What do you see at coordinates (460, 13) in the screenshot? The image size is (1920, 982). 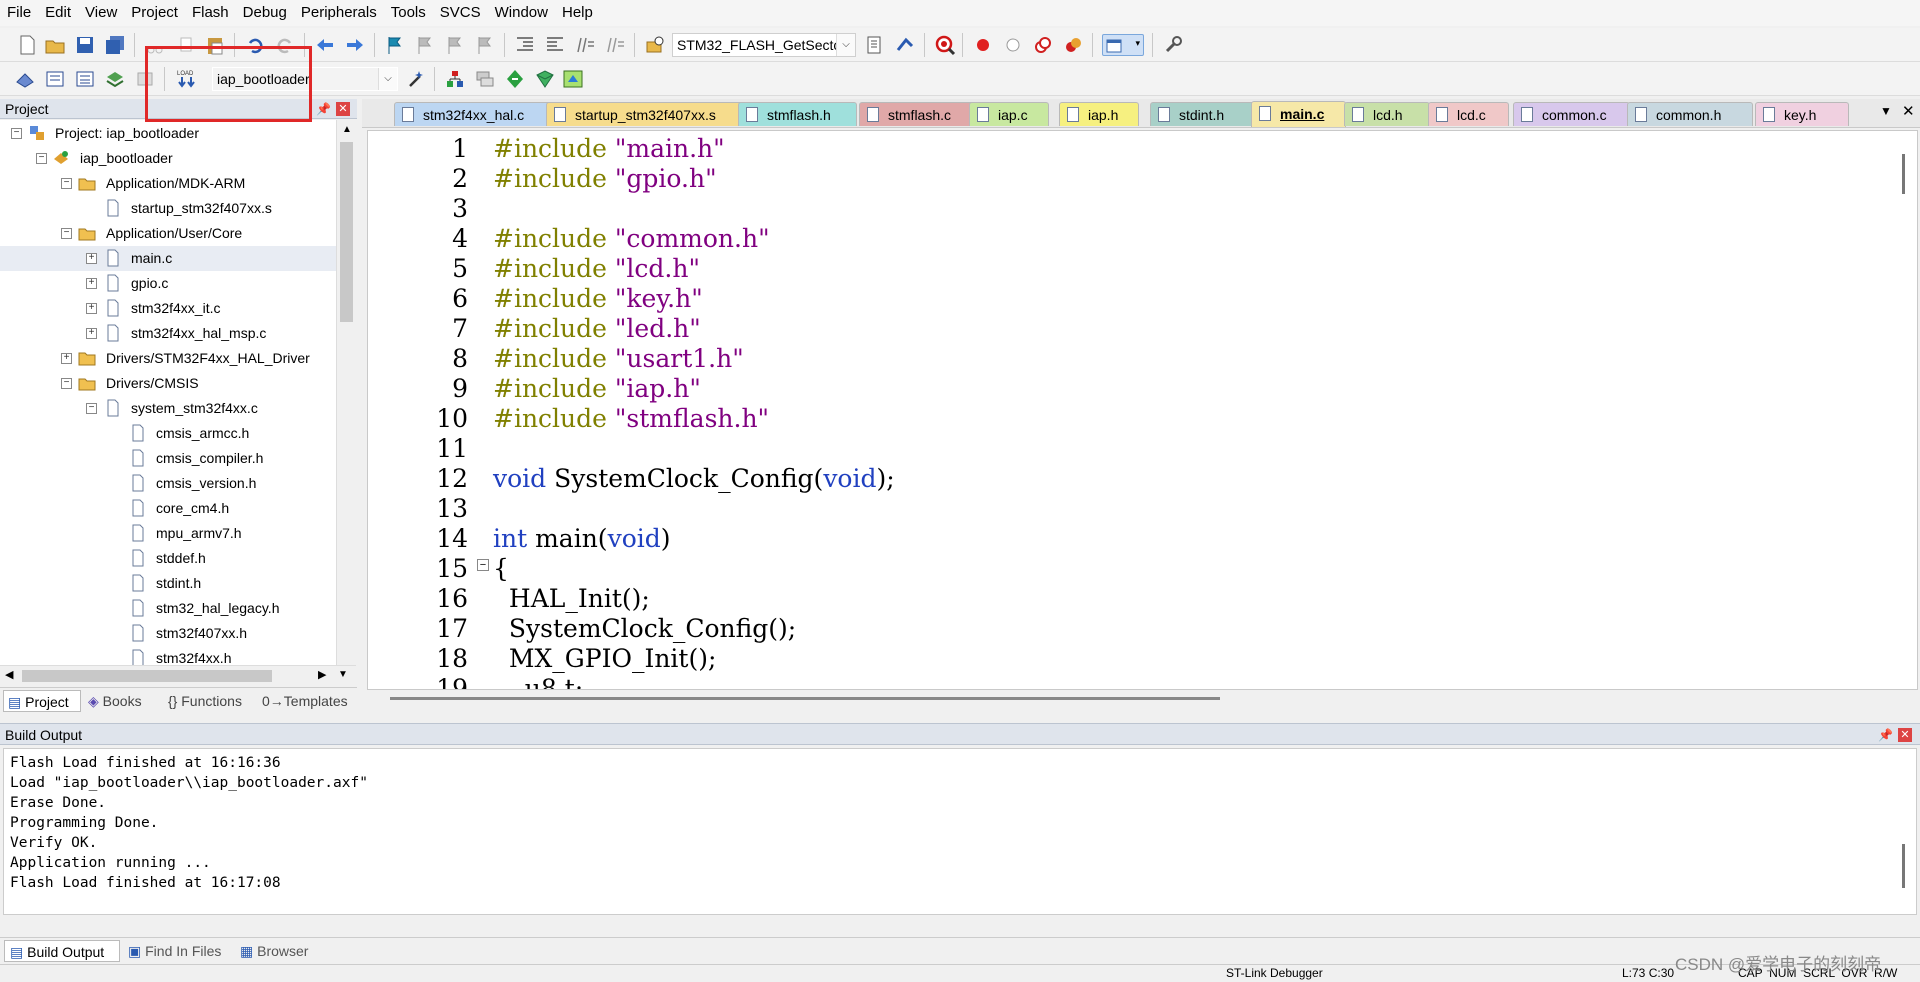 I see `menu-svcs: SVCS` at bounding box center [460, 13].